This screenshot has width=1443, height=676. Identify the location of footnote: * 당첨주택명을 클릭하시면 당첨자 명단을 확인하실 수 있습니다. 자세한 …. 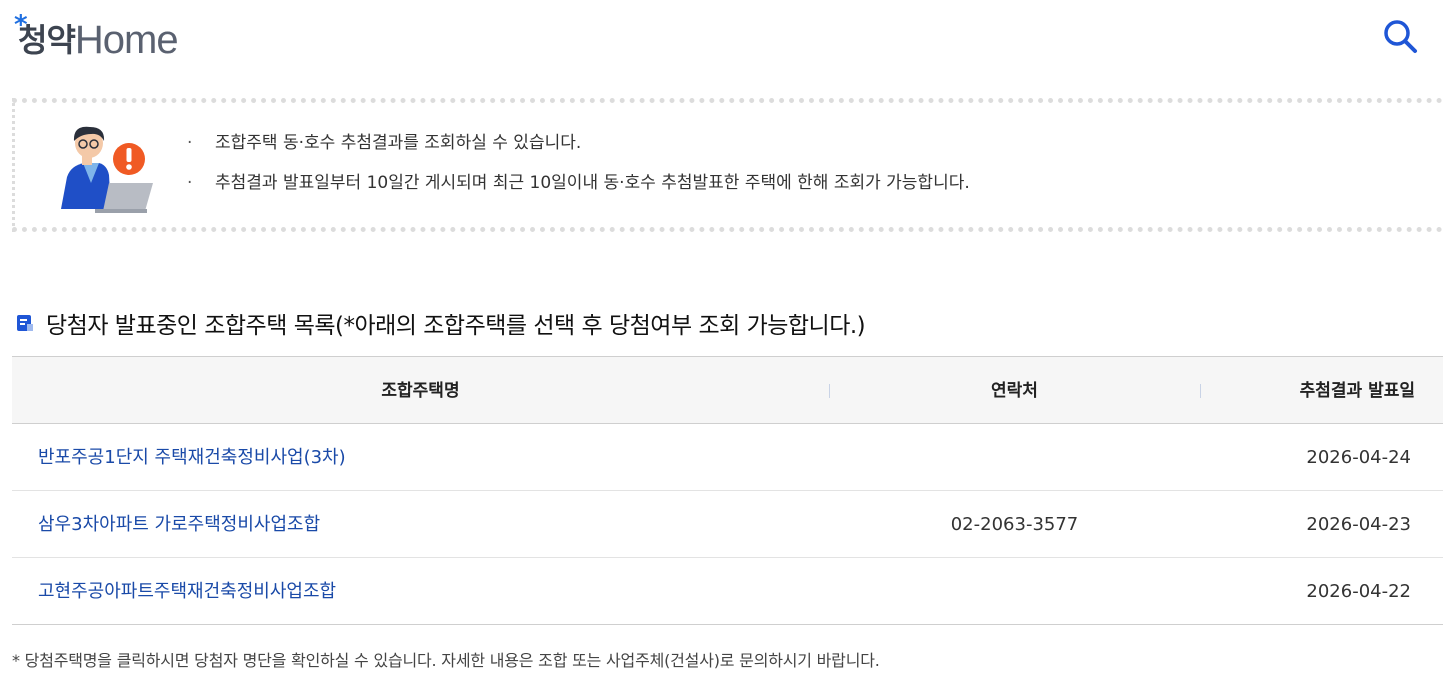
(446, 660).